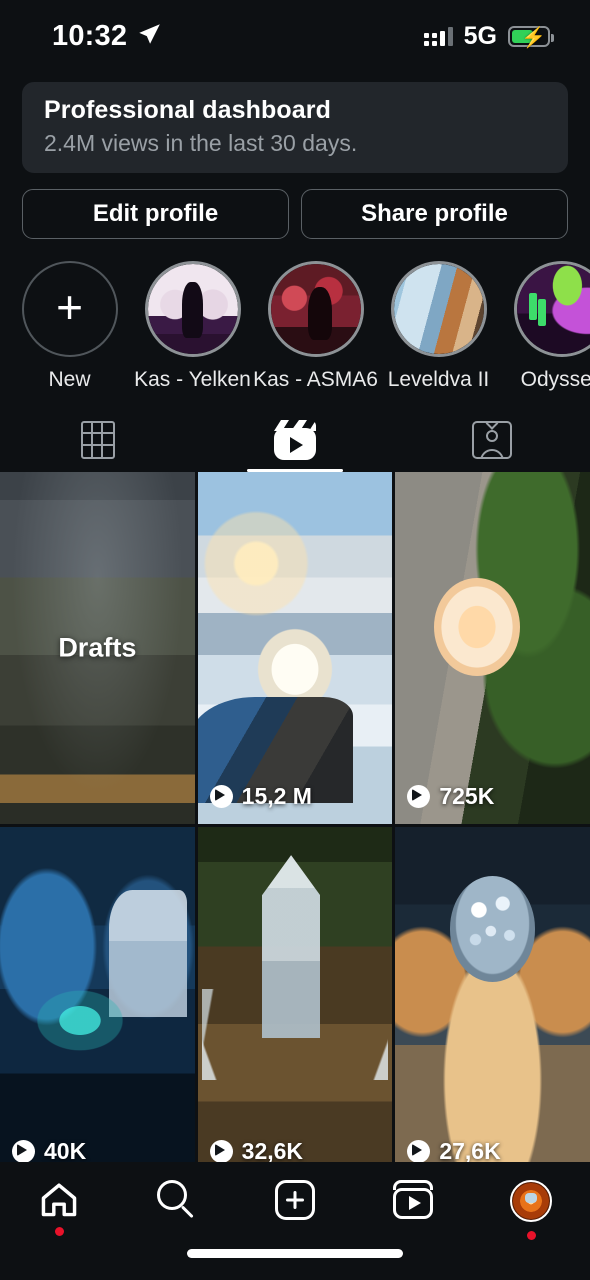  I want to click on grid-cell: 40K, so click(97, 1003).